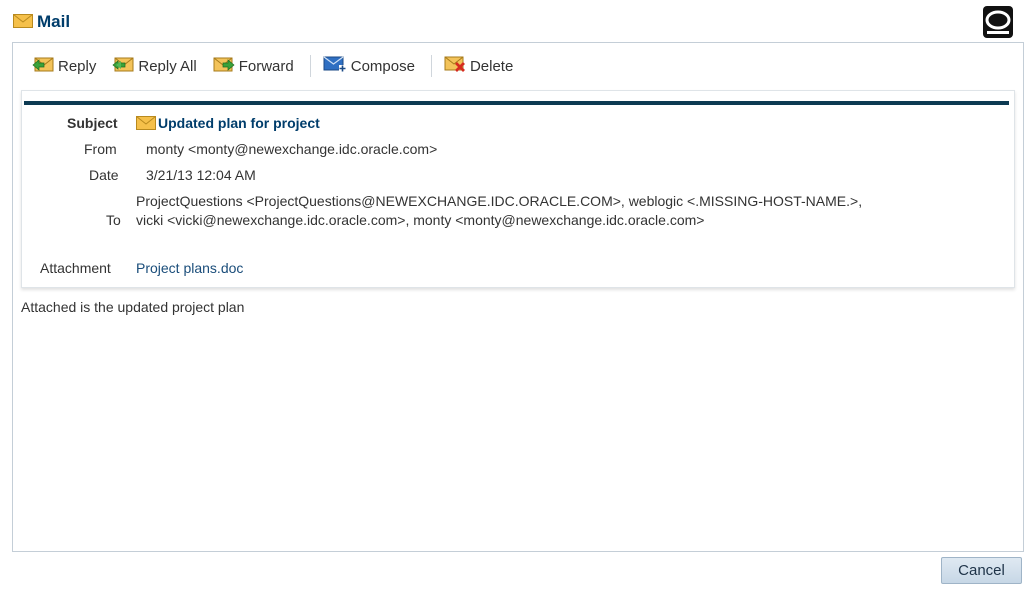 The image size is (1027, 590). I want to click on compose-button: Compose, so click(369, 66).